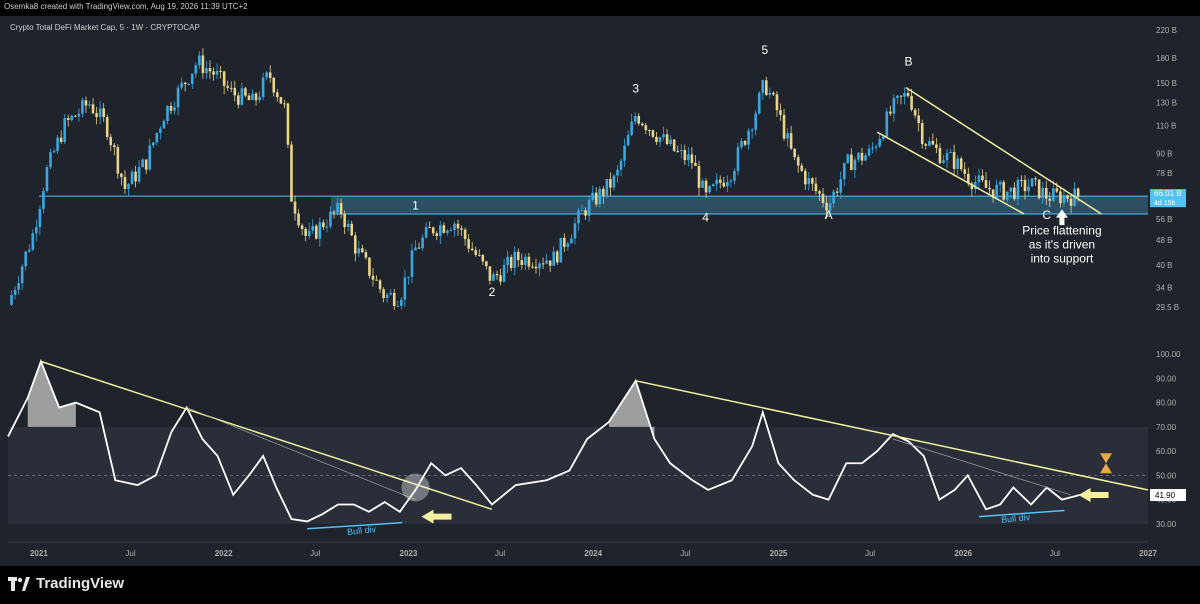 The image size is (1200, 604). What do you see at coordinates (635, 88) in the screenshot?
I see `wave-label: 3` at bounding box center [635, 88].